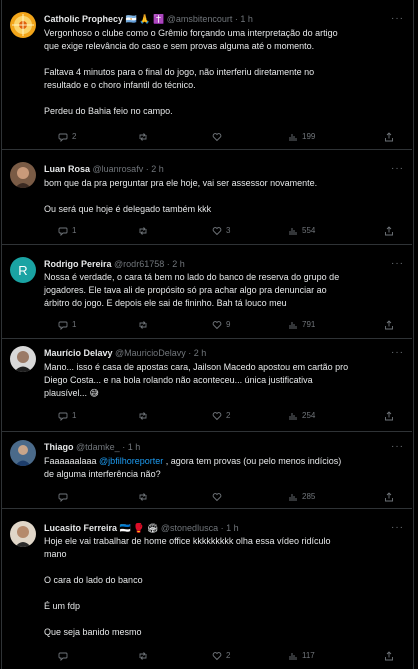 Image resolution: width=418 pixels, height=669 pixels. Describe the element at coordinates (221, 231) in the screenshot. I see `like-button: 3` at that location.